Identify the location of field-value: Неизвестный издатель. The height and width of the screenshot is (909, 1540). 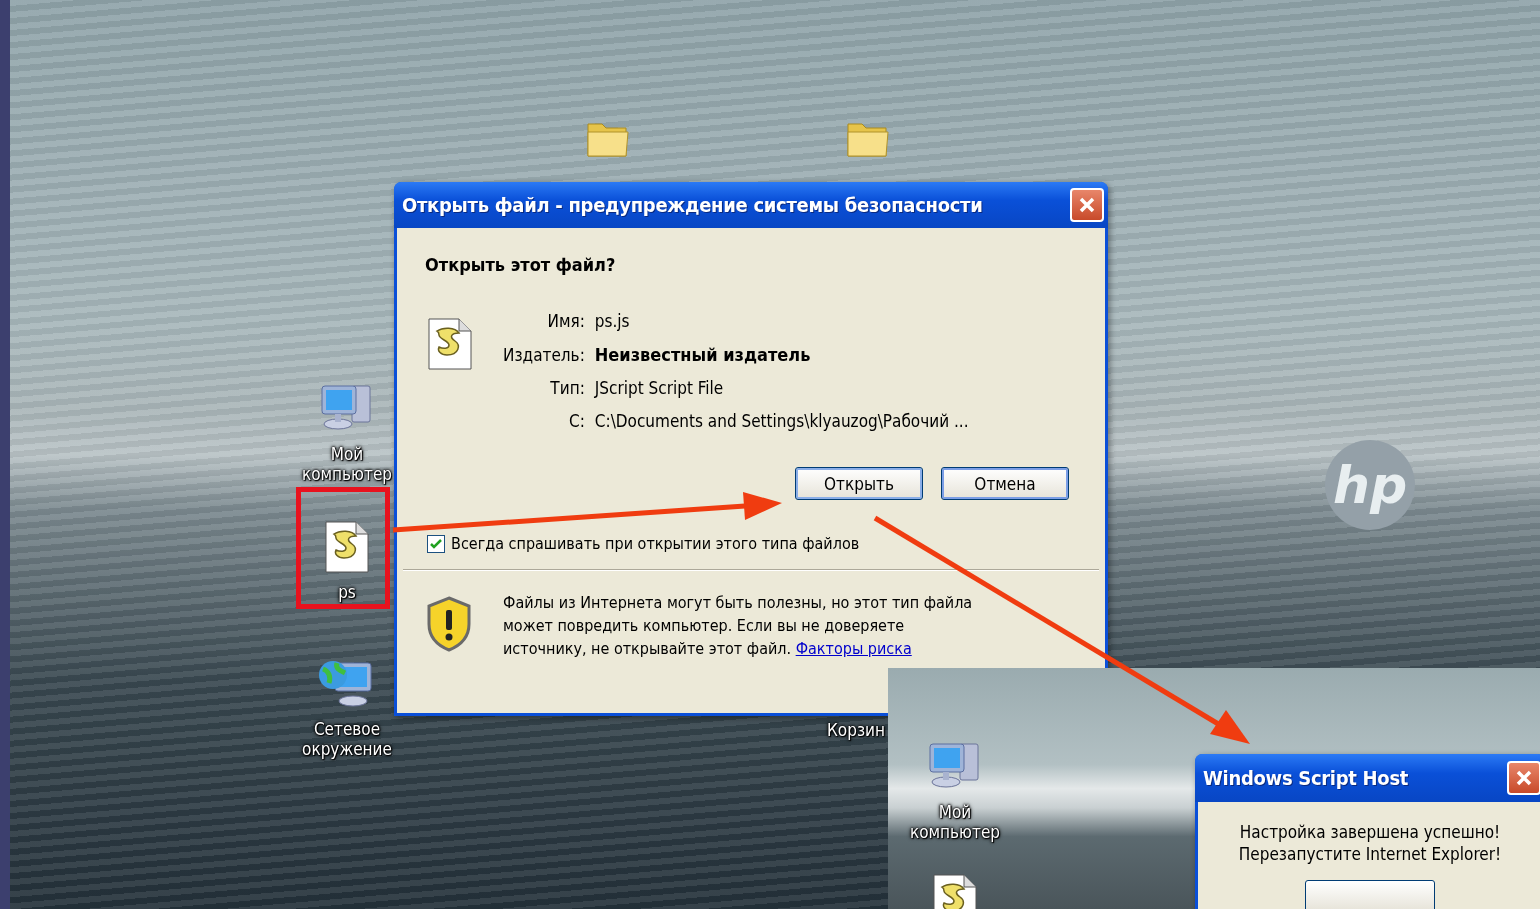
(703, 354).